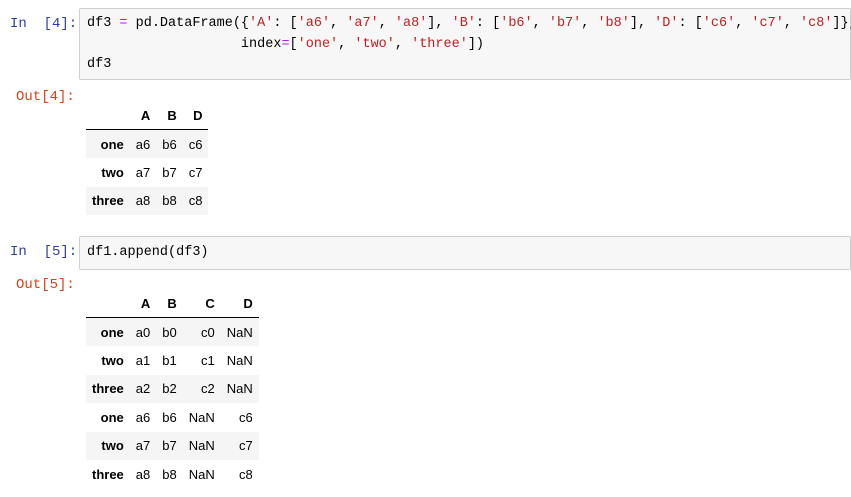 The image size is (851, 497). Describe the element at coordinates (314, 23) in the screenshot. I see `string-token: 'a6'` at that location.